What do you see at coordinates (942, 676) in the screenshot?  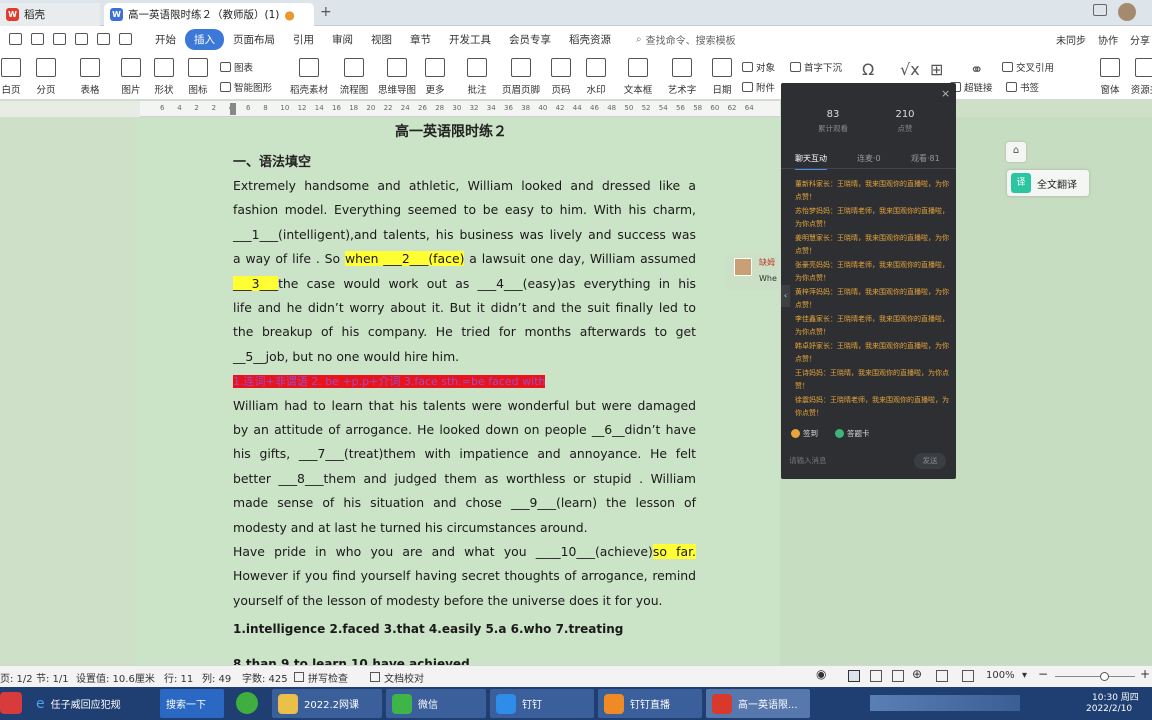 I see `write-view-icon` at bounding box center [942, 676].